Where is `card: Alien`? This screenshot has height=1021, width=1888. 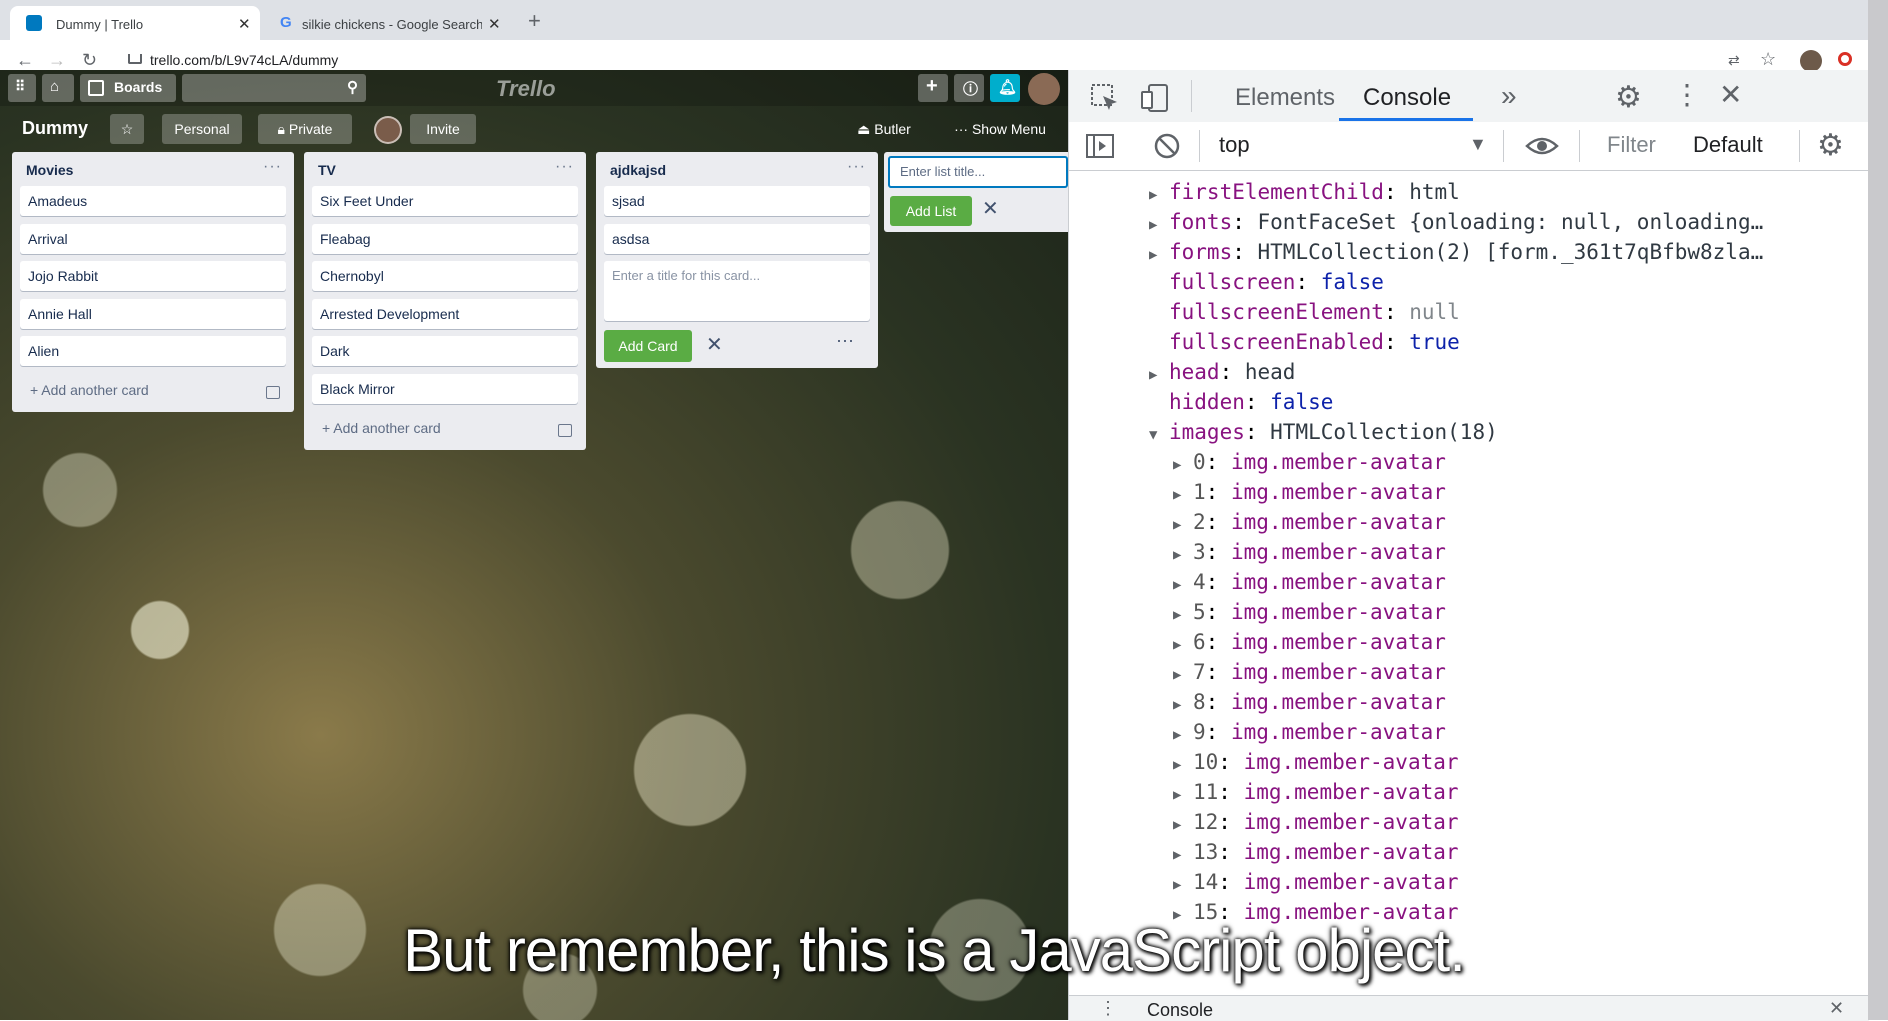
card: Alien is located at coordinates (153, 351).